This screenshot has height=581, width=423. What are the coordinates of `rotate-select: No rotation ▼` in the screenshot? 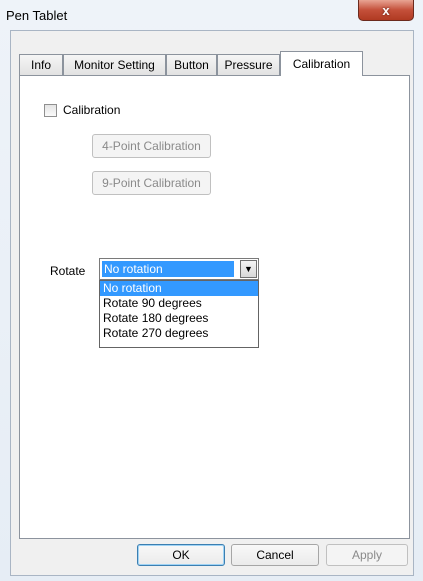 It's located at (179, 269).